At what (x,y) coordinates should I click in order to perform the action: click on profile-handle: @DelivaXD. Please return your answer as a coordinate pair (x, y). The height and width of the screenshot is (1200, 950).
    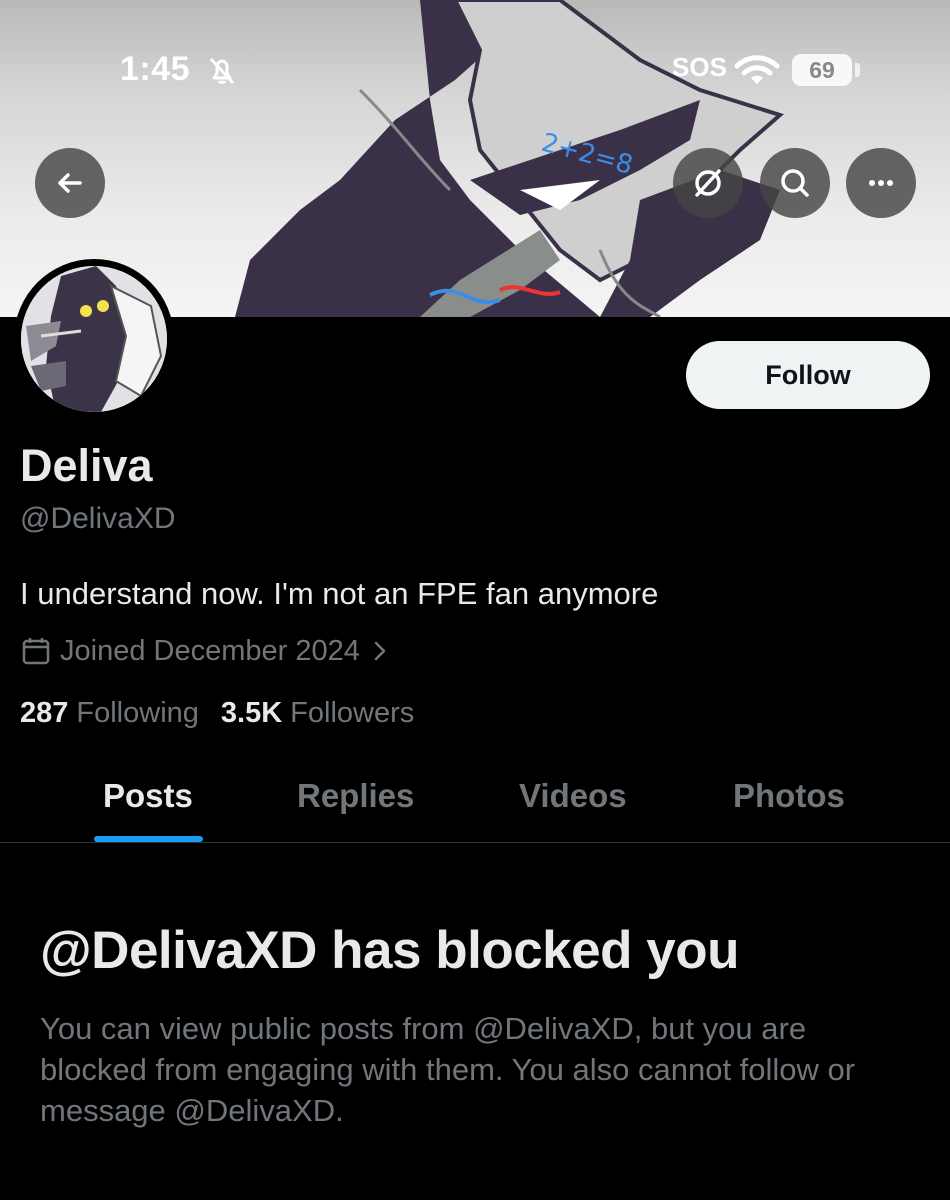
    Looking at the image, I should click on (98, 518).